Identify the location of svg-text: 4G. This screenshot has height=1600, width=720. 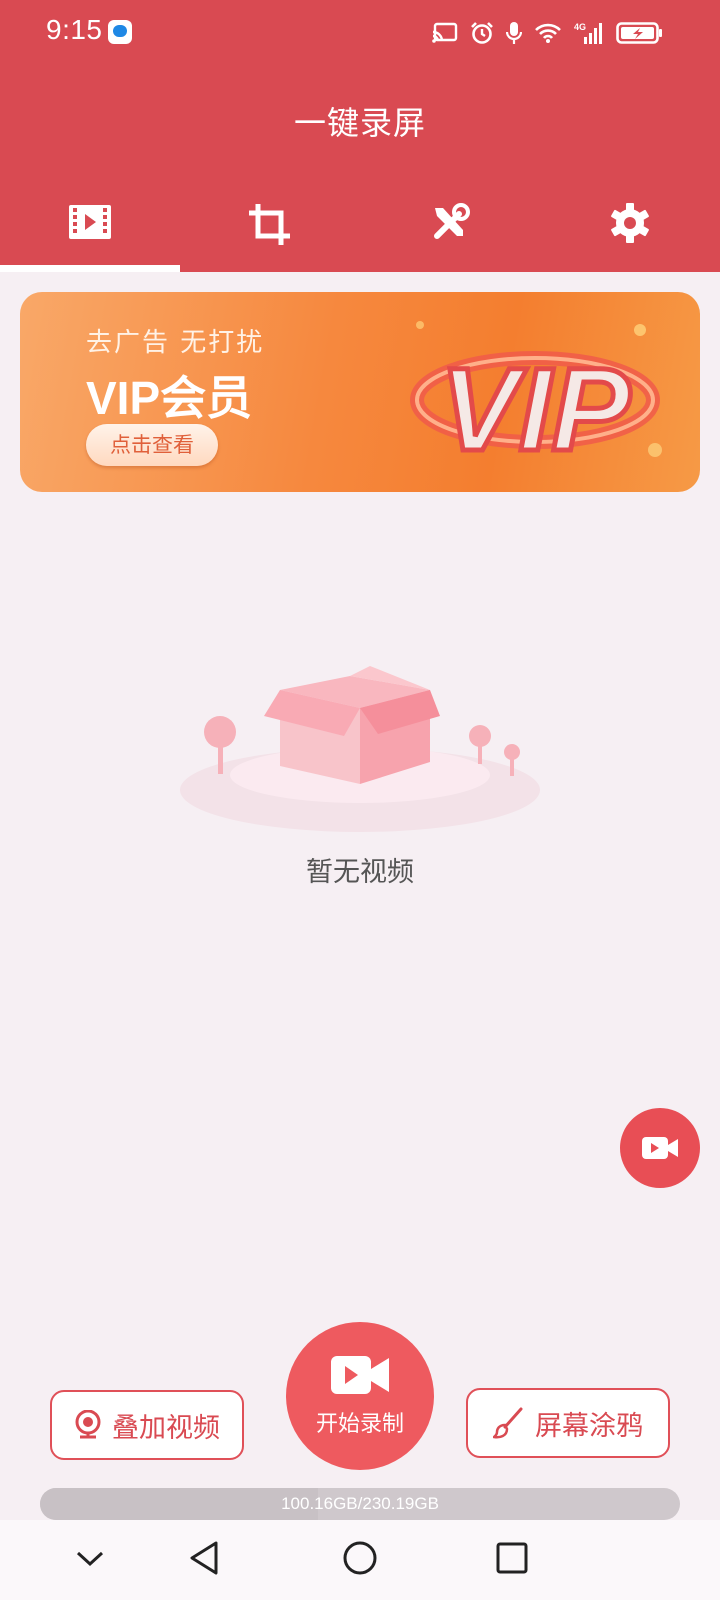
(580, 27).